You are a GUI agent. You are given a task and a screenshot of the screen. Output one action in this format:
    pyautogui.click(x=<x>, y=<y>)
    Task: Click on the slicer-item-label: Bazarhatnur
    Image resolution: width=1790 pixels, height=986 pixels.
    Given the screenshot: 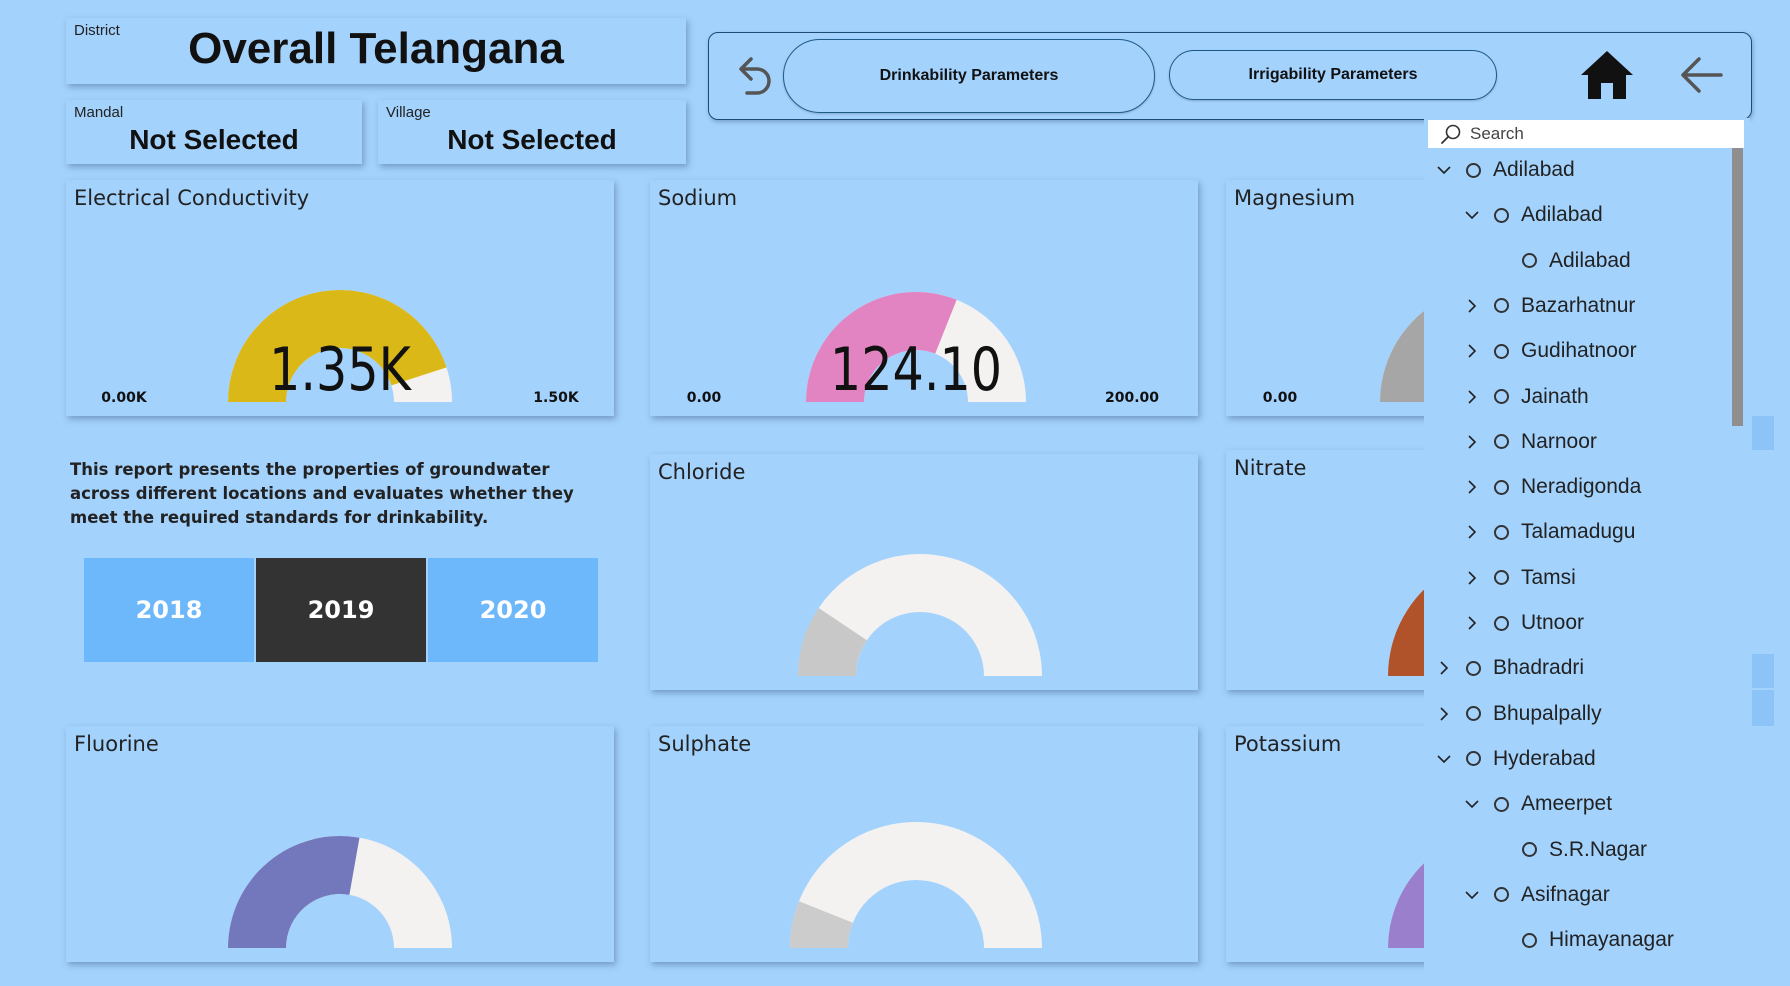 What is the action you would take?
    pyautogui.click(x=1578, y=305)
    